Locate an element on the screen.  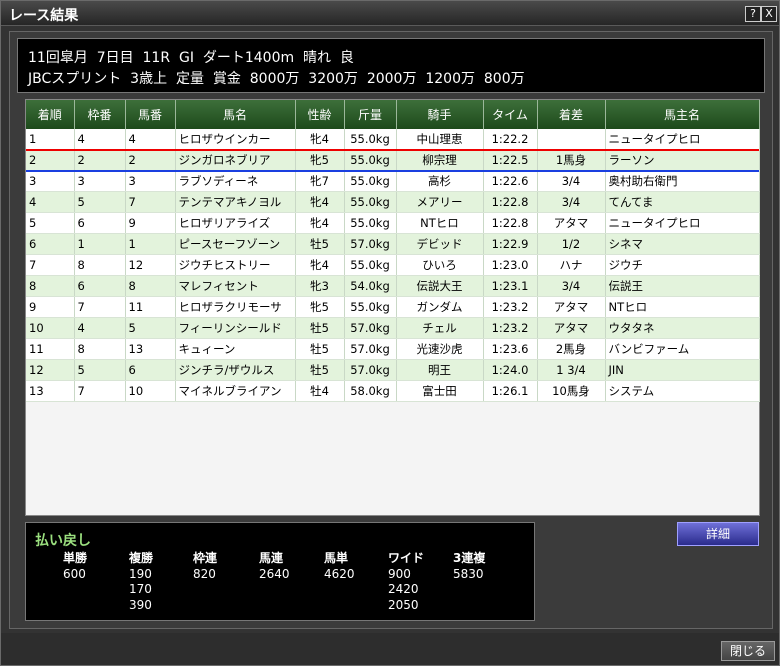
payout-column: 馬単 4620 is located at coordinates (339, 566).